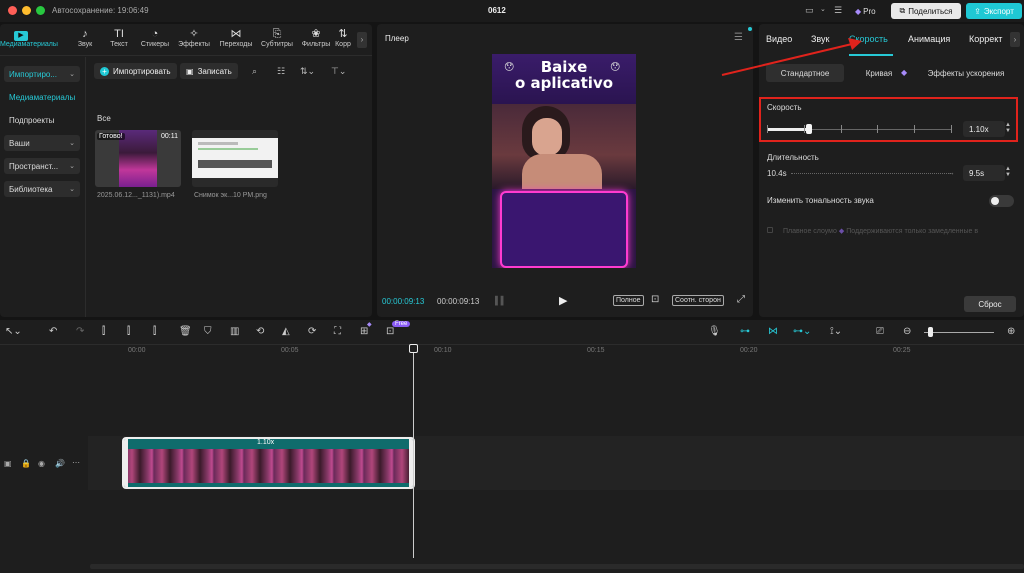  What do you see at coordinates (413, 452) in the screenshot?
I see `playhead` at bounding box center [413, 452].